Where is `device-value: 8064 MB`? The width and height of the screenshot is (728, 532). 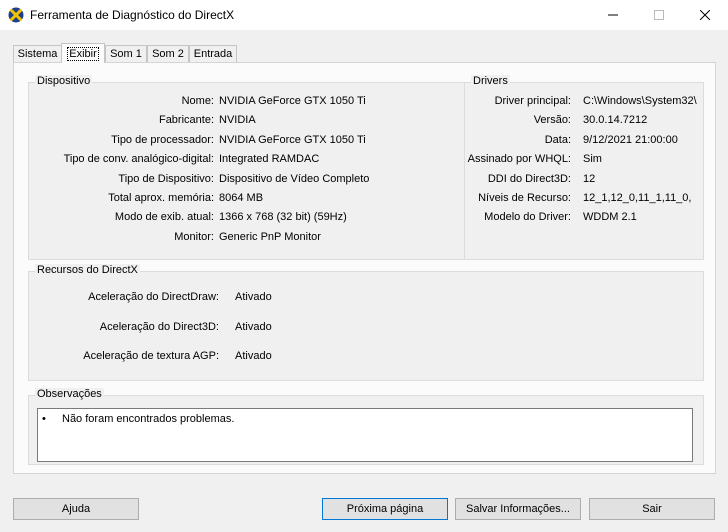 device-value: 8064 MB is located at coordinates (241, 198).